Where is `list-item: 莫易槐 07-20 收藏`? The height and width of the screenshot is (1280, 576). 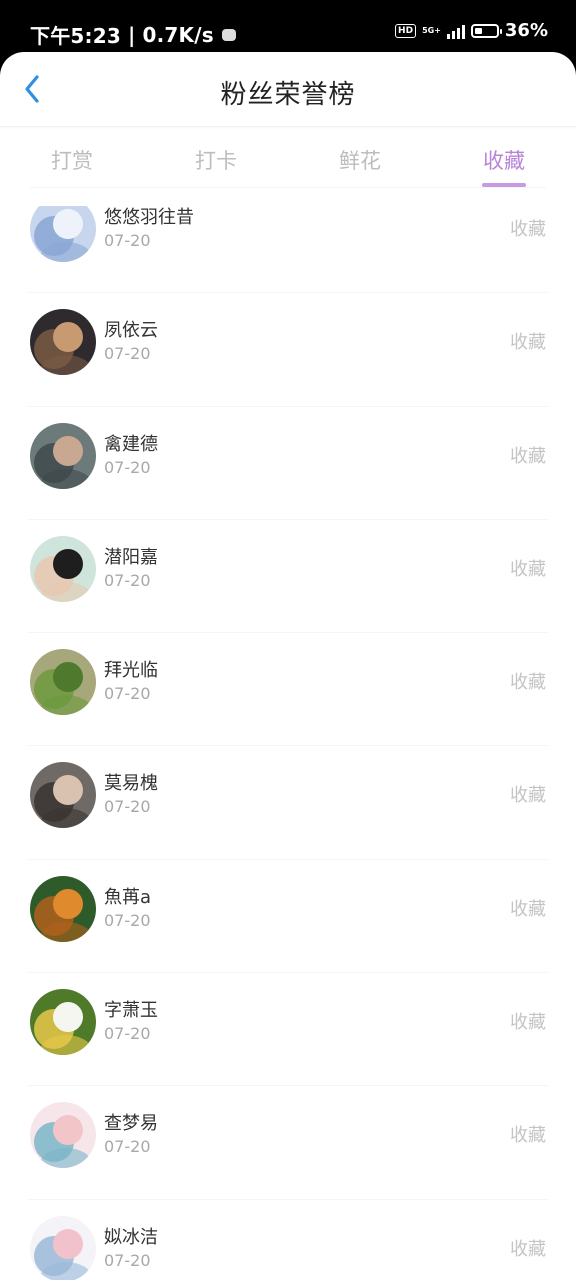
list-item: 莫易槐 07-20 收藏 is located at coordinates (288, 803).